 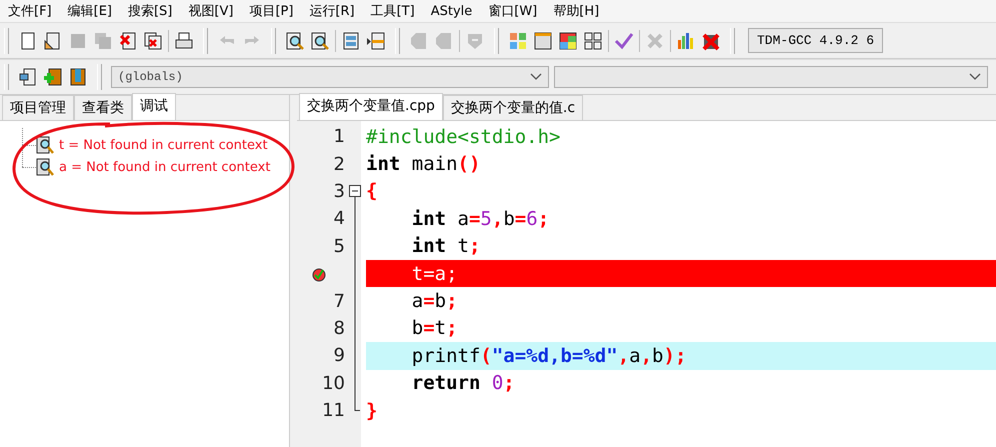 What do you see at coordinates (339, 246) in the screenshot?
I see `line-number: 5` at bounding box center [339, 246].